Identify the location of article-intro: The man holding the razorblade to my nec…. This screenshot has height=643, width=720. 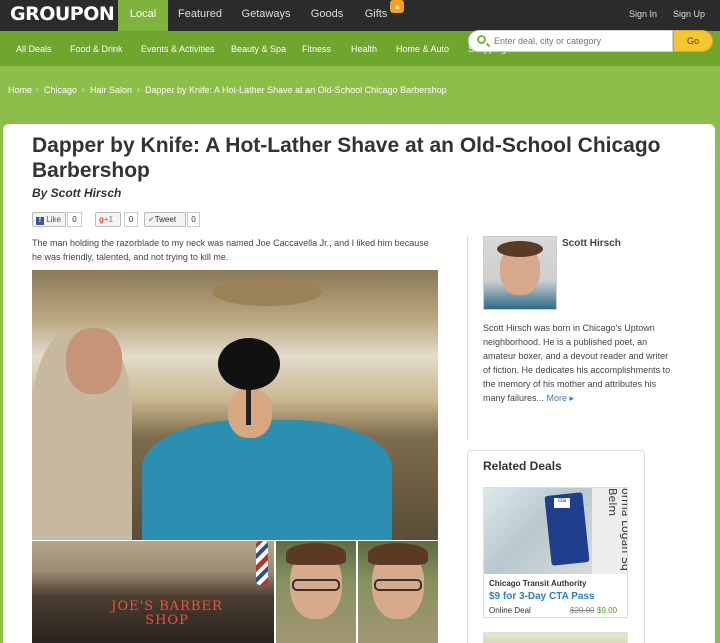
(230, 250).